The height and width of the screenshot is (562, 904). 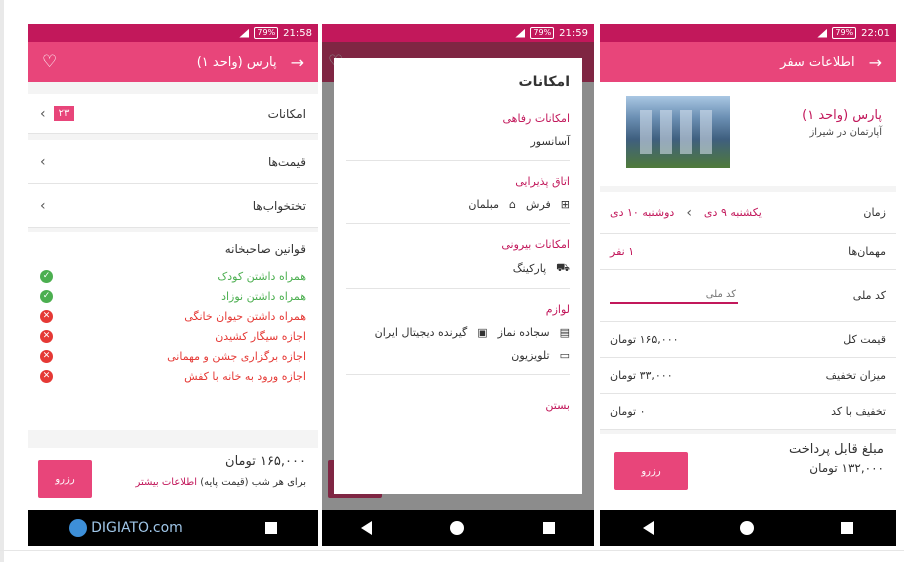 I want to click on section-title: امکانات رفاهی, so click(x=536, y=118).